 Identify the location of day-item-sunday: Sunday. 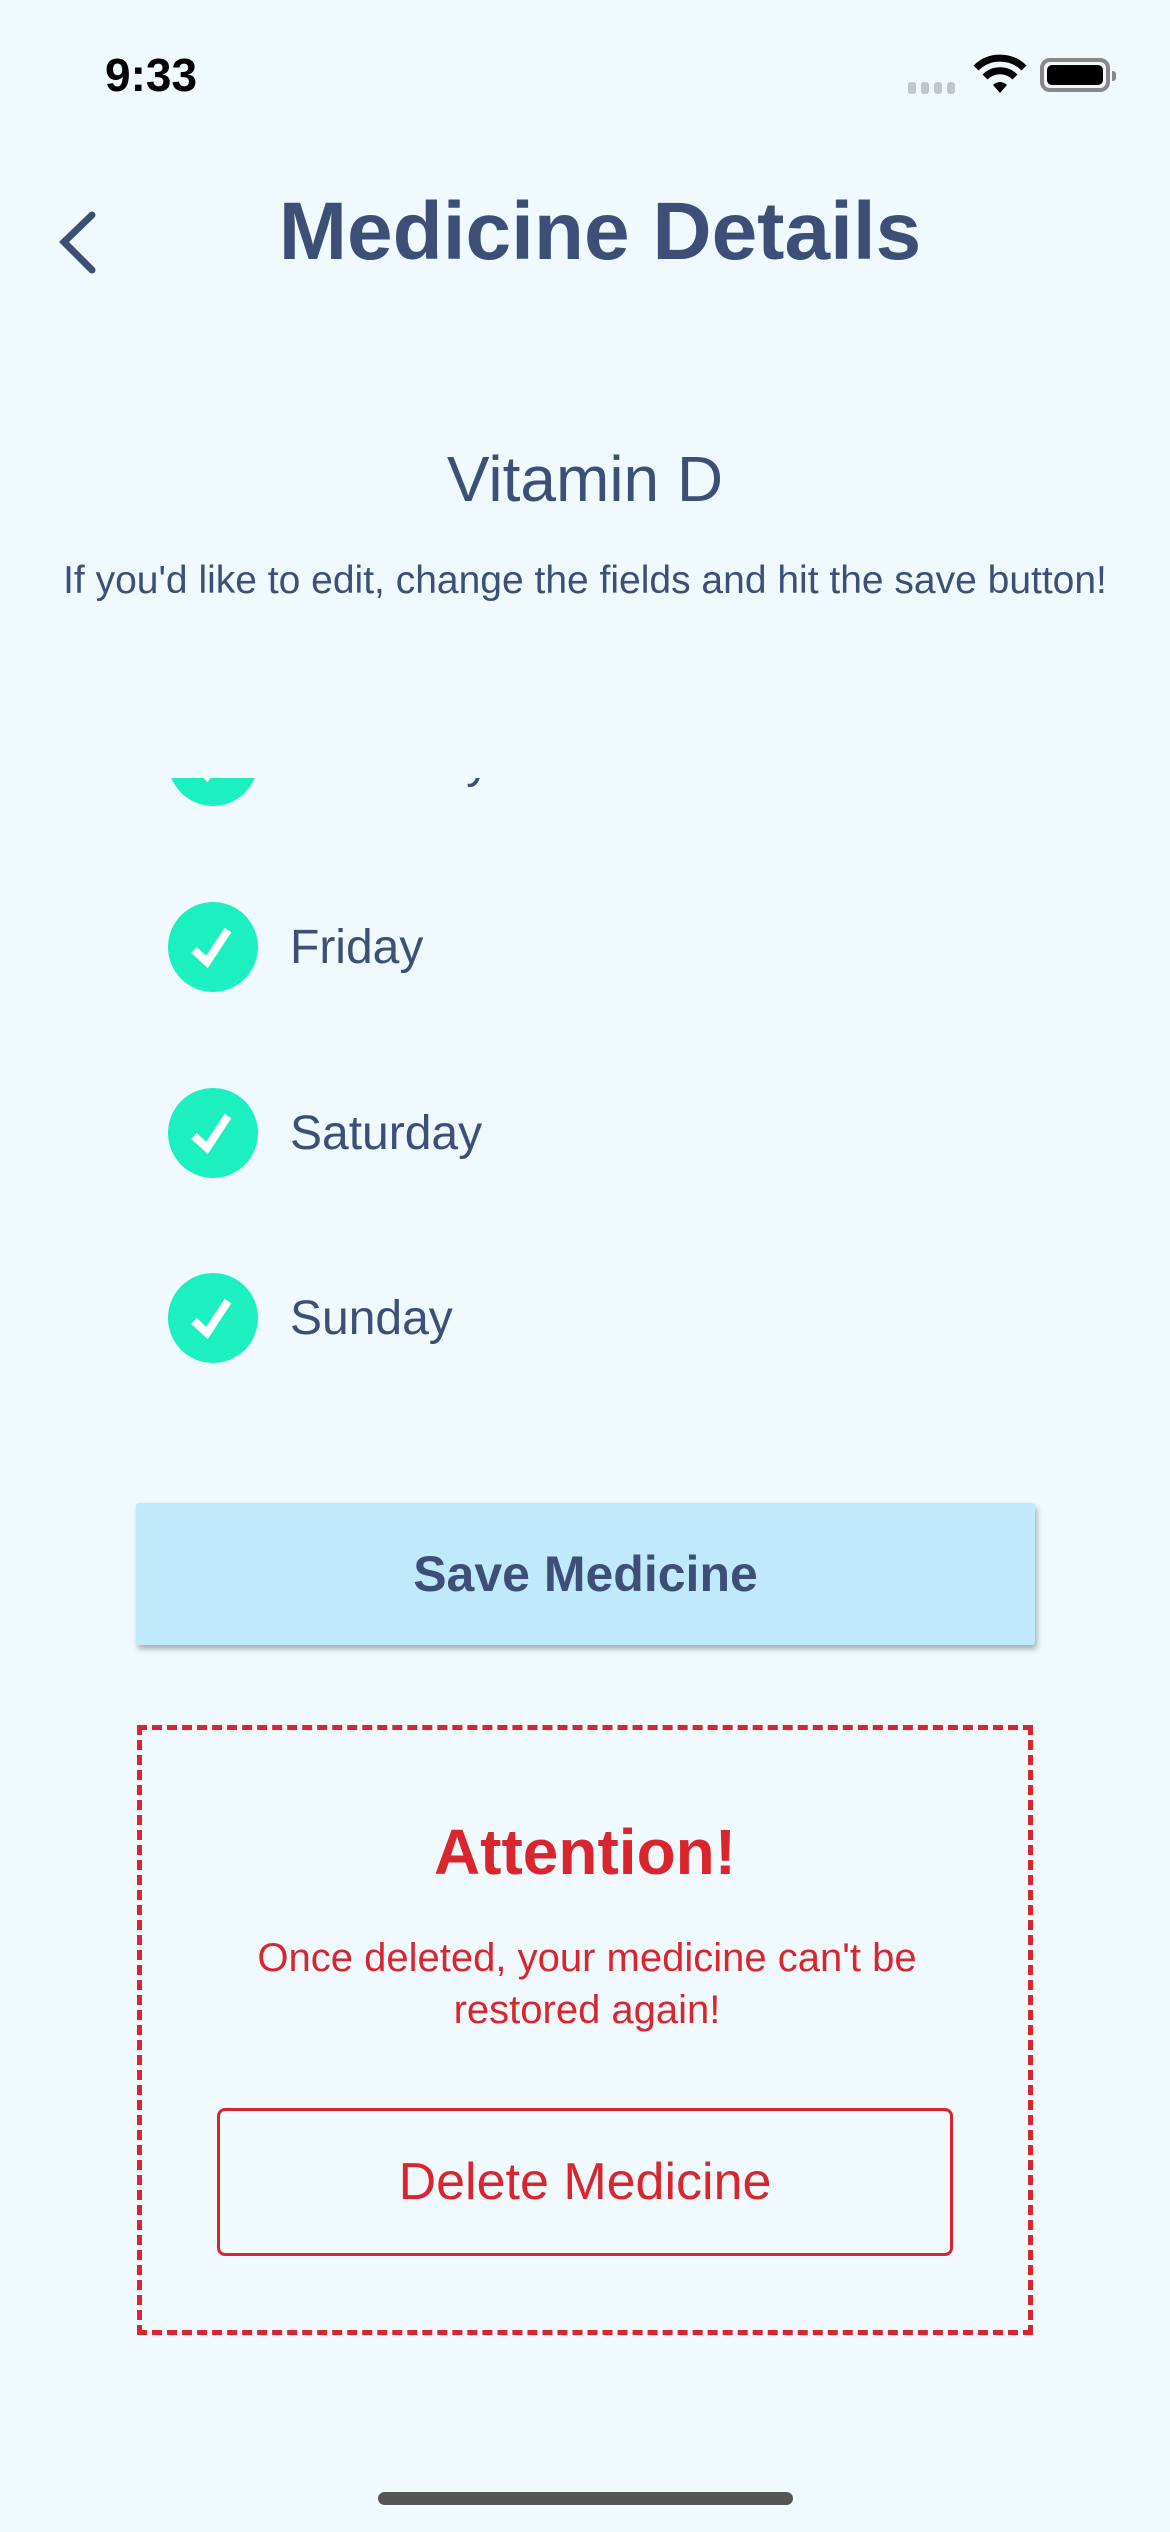
(310, 1318).